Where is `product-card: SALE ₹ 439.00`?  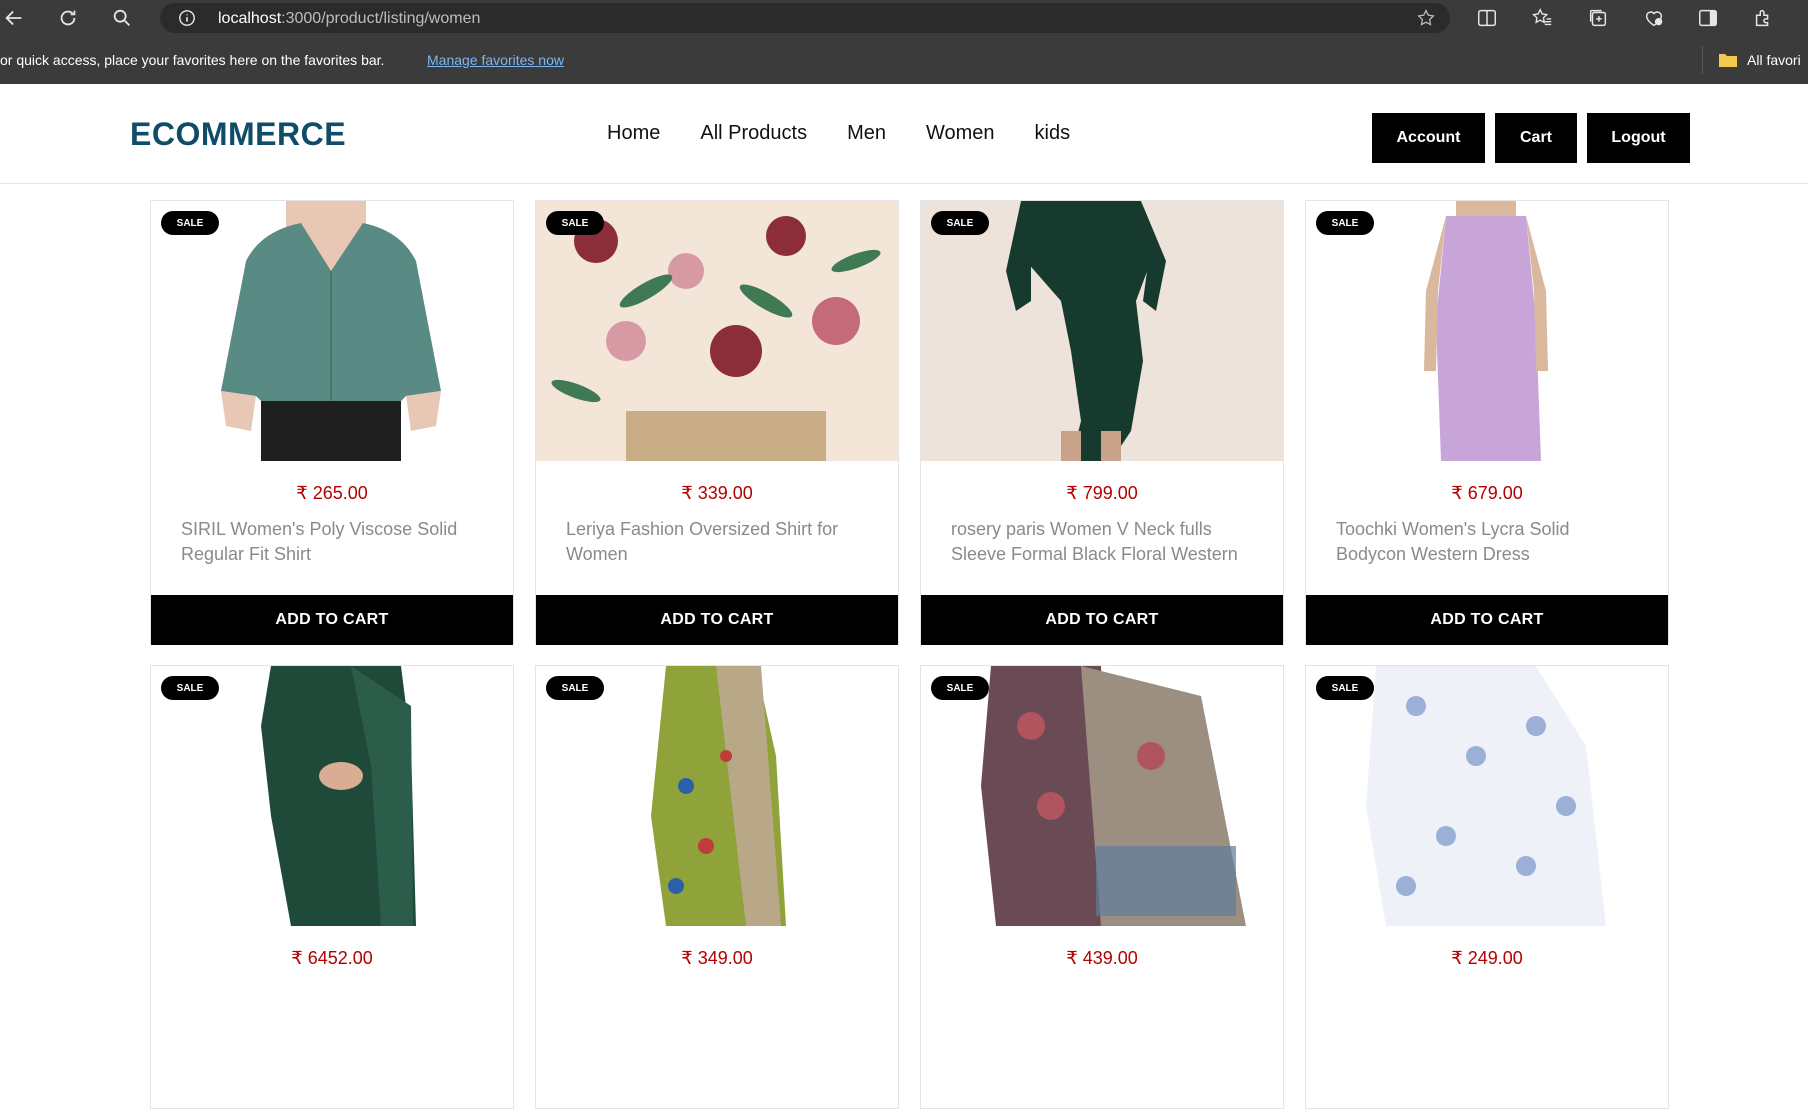 product-card: SALE ₹ 439.00 is located at coordinates (1102, 887).